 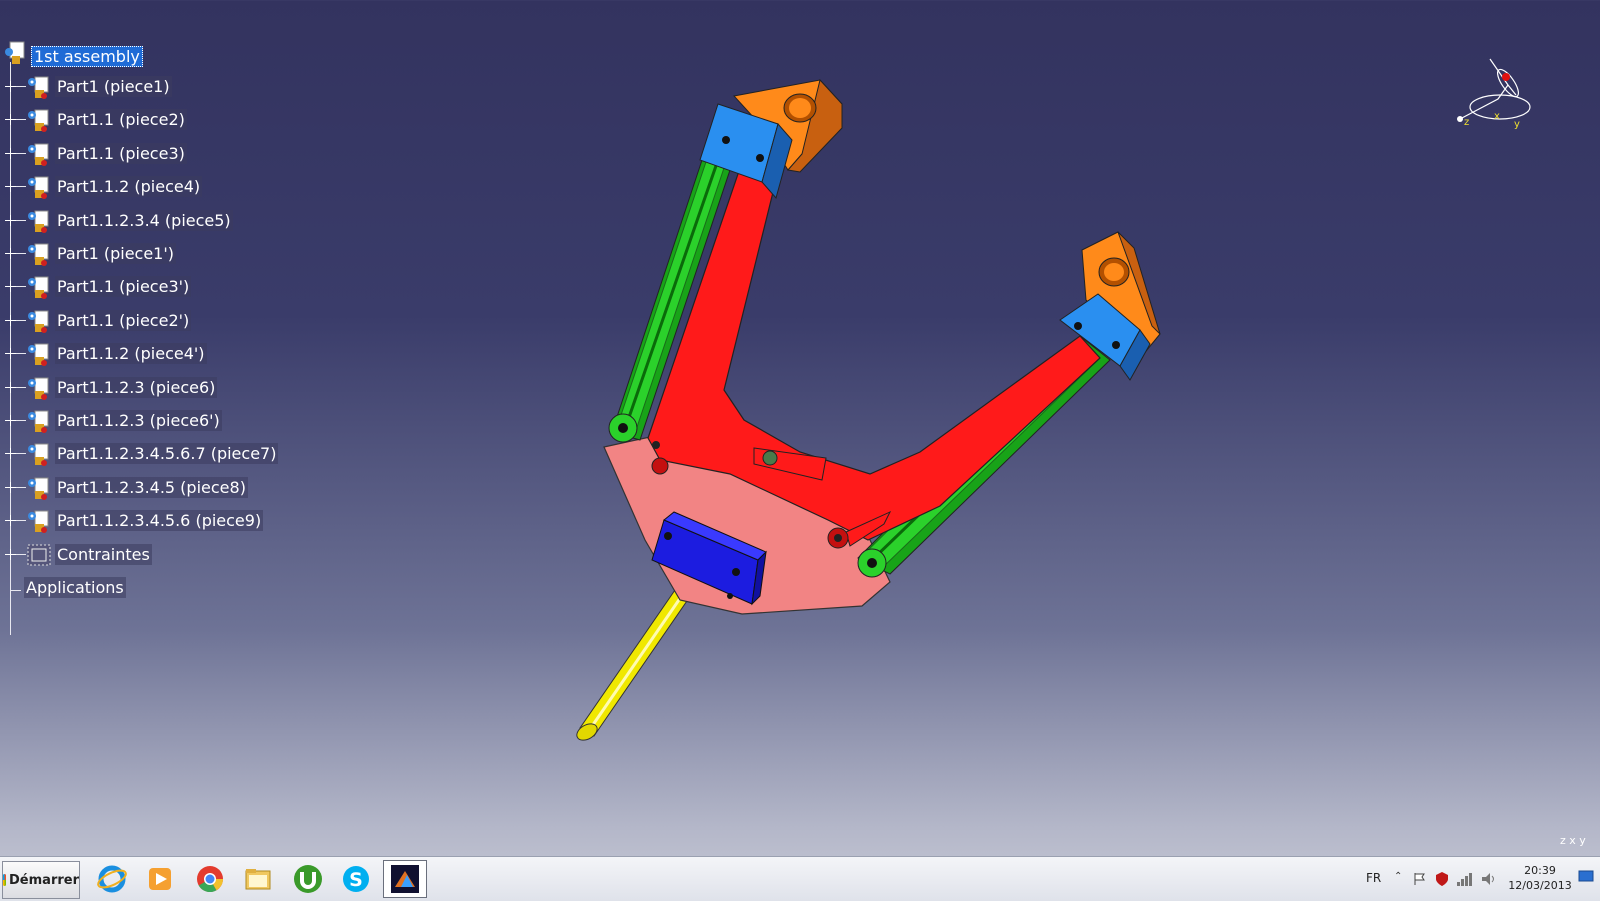 I want to click on tree-node-part: Part1.1.2 (piece4), so click(x=150, y=187).